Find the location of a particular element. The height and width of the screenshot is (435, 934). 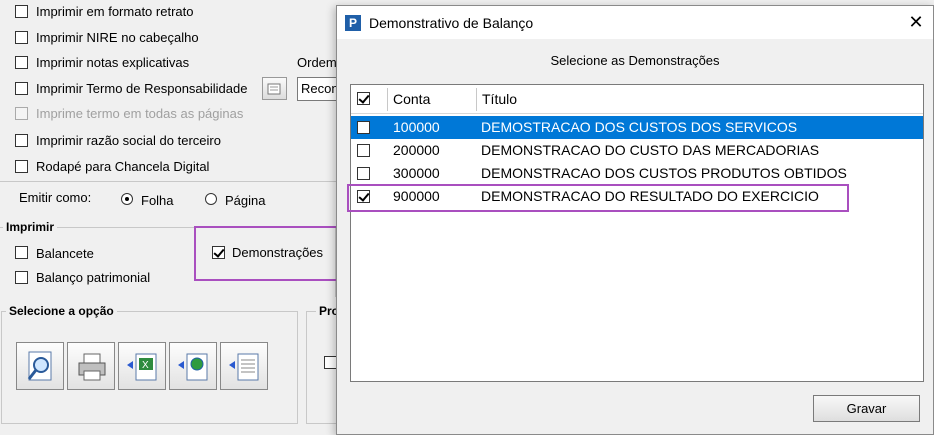

row-conta: 200000 is located at coordinates (416, 150).